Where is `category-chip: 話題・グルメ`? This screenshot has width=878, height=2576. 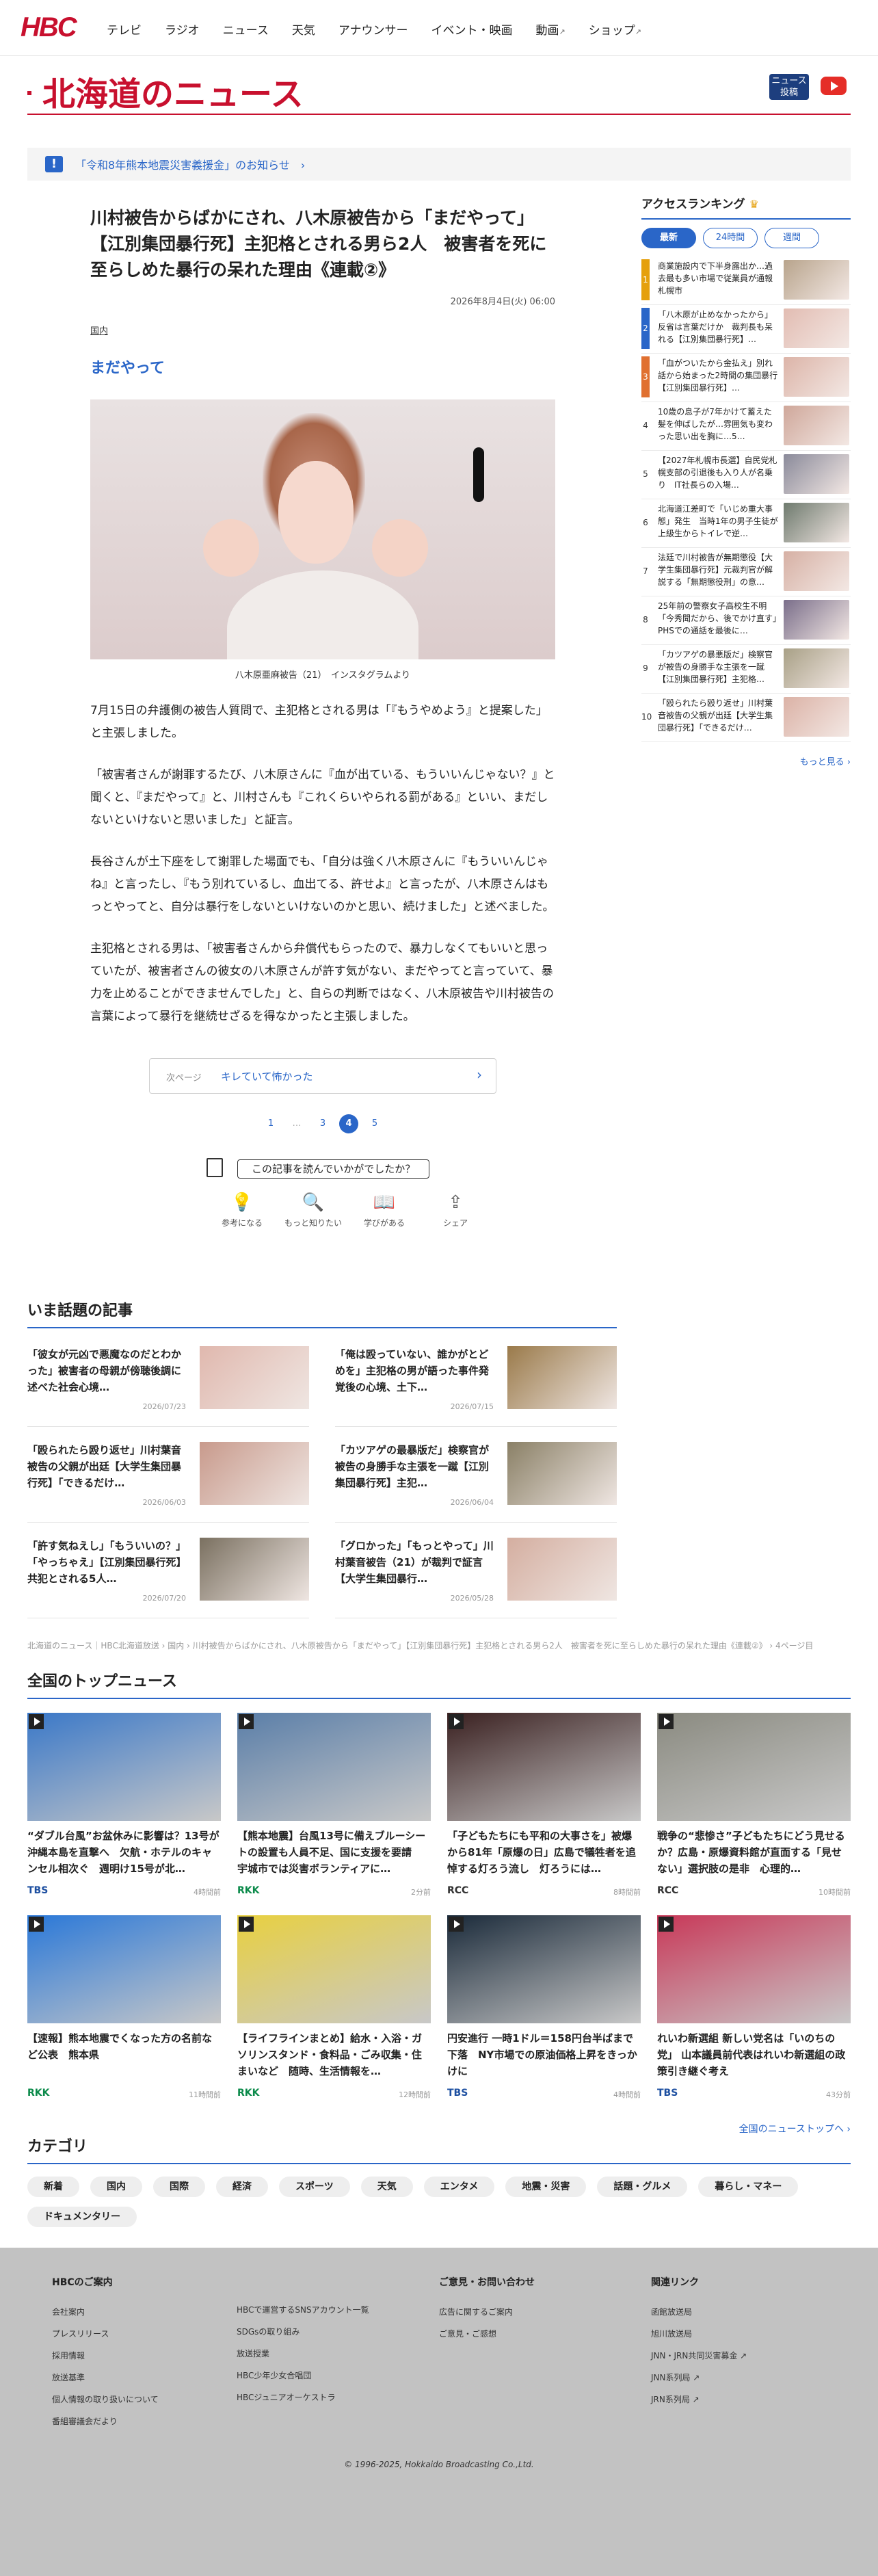
category-chip: 話題・グルメ is located at coordinates (642, 2187).